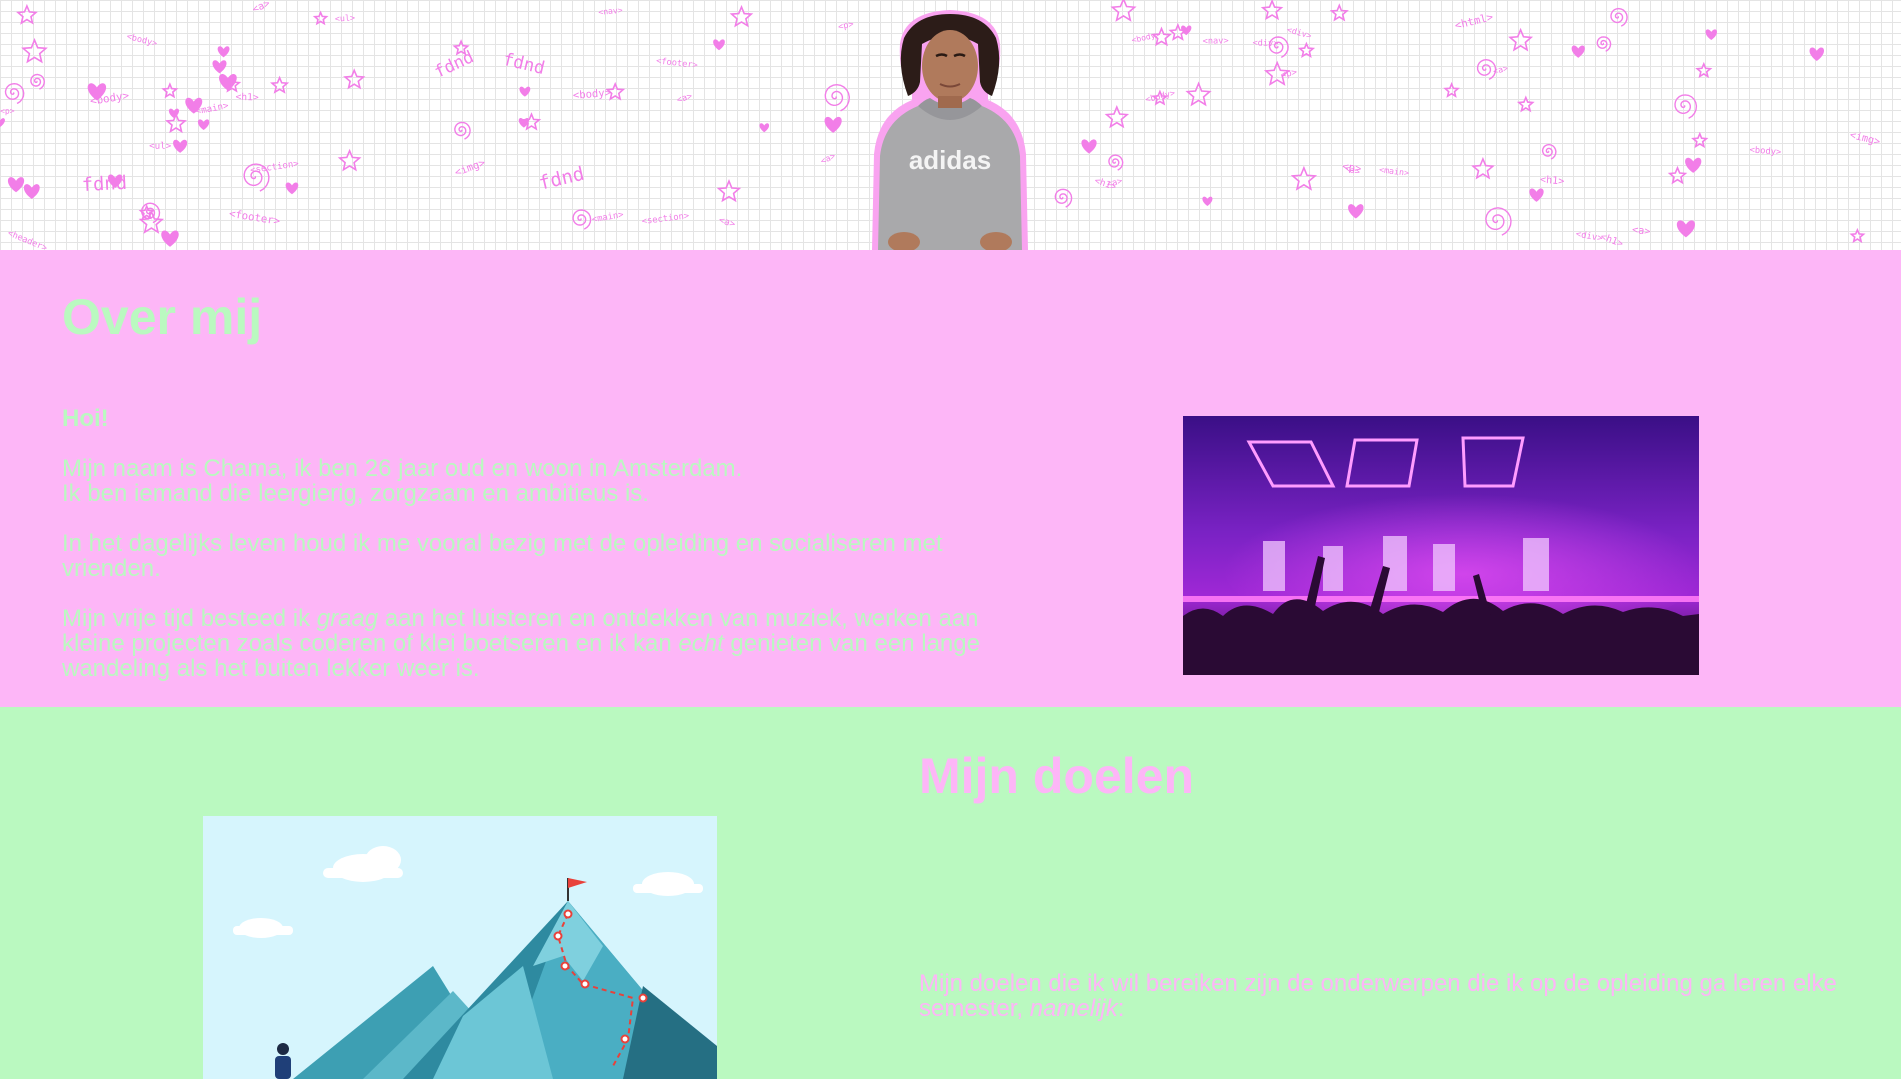 Image resolution: width=1901 pixels, height=1079 pixels. I want to click on hobbies-text-a: Mijn vrije tijd besteed ik, so click(189, 618).